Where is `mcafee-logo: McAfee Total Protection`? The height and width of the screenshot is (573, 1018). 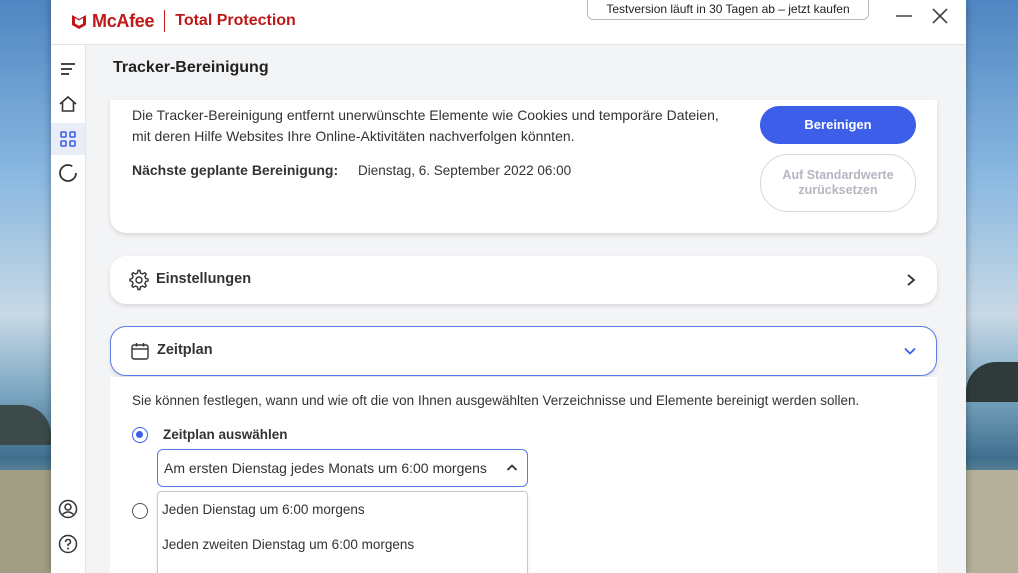
mcafee-logo: McAfee Total Protection is located at coordinates (183, 21).